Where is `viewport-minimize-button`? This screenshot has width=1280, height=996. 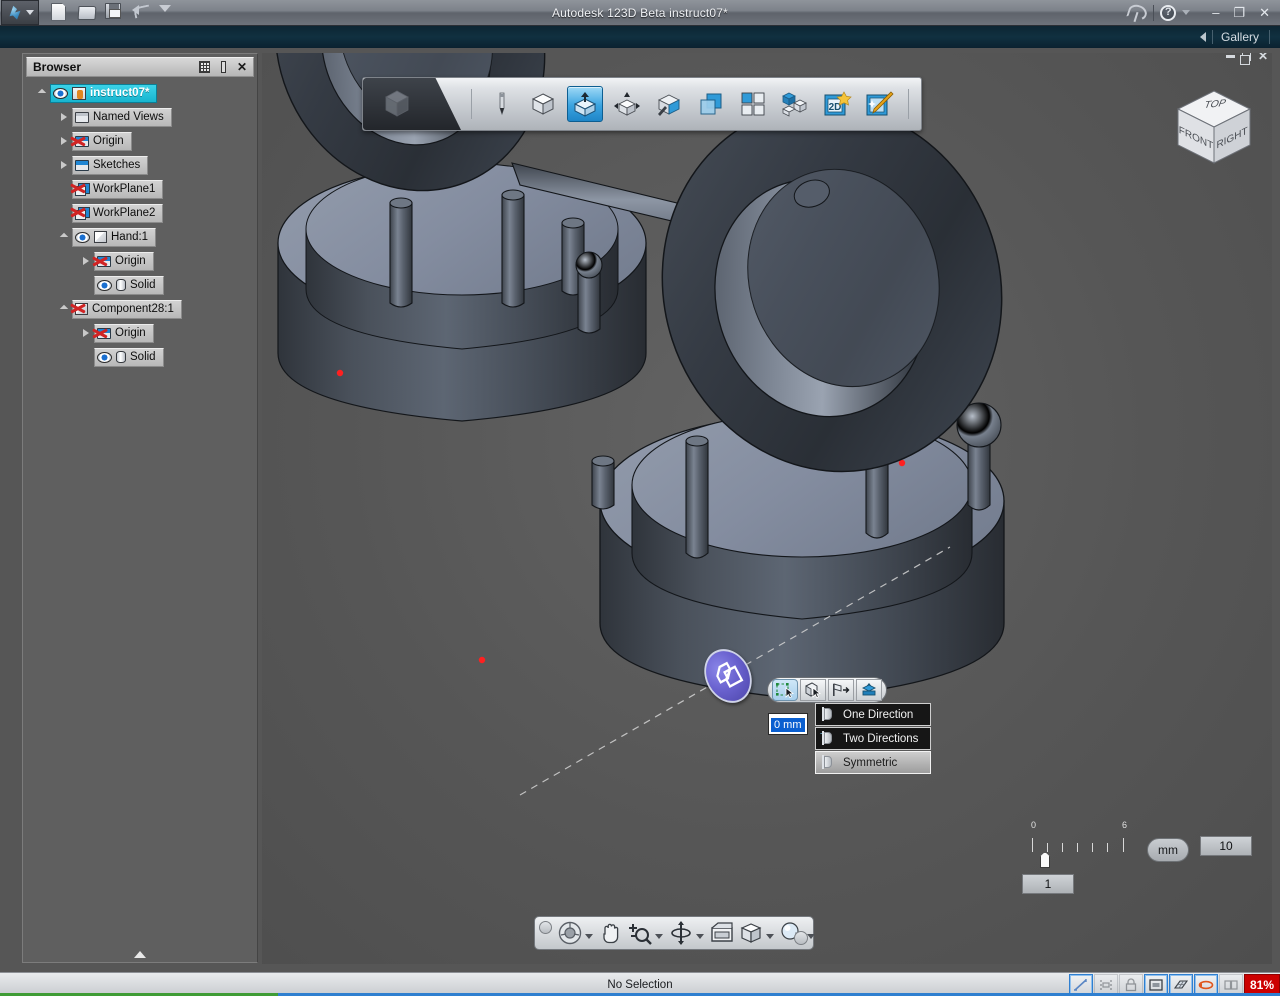 viewport-minimize-button is located at coordinates (1230, 56).